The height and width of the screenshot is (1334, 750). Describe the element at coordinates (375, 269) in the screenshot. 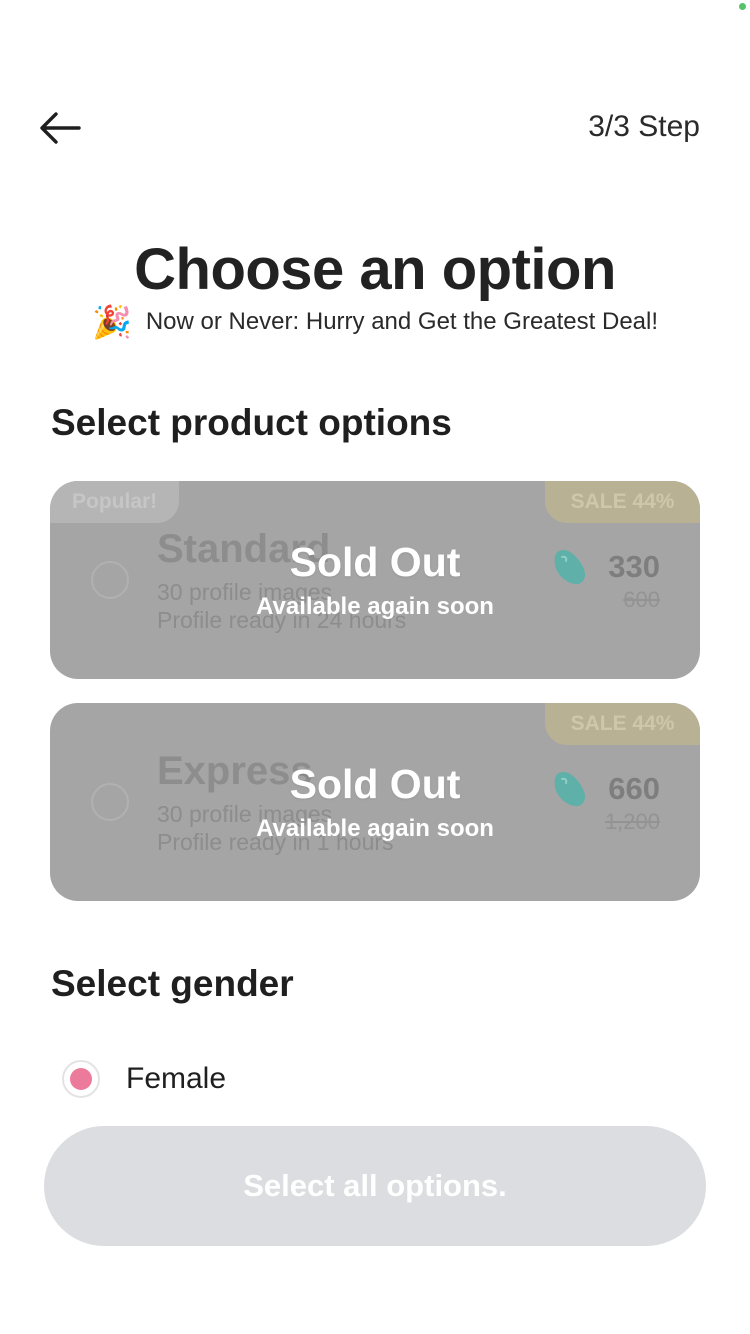

I see `page-title: Choose an option` at that location.